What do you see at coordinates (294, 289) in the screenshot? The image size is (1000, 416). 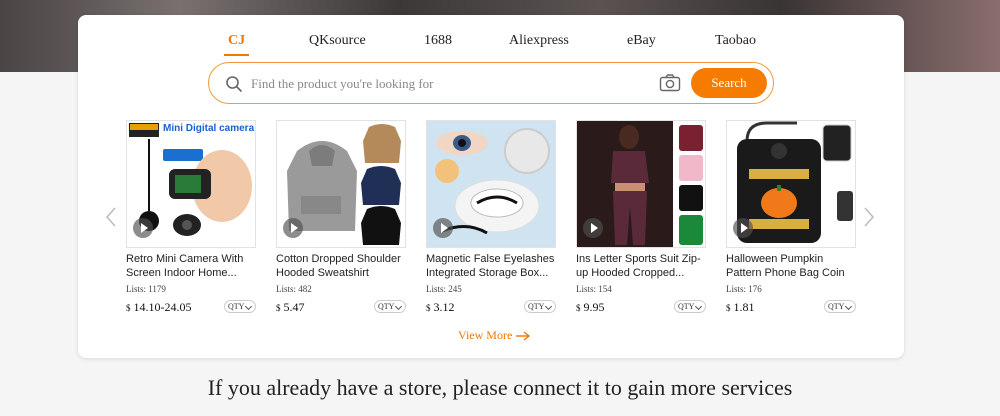 I see `product-lists-count: Lists: 482` at bounding box center [294, 289].